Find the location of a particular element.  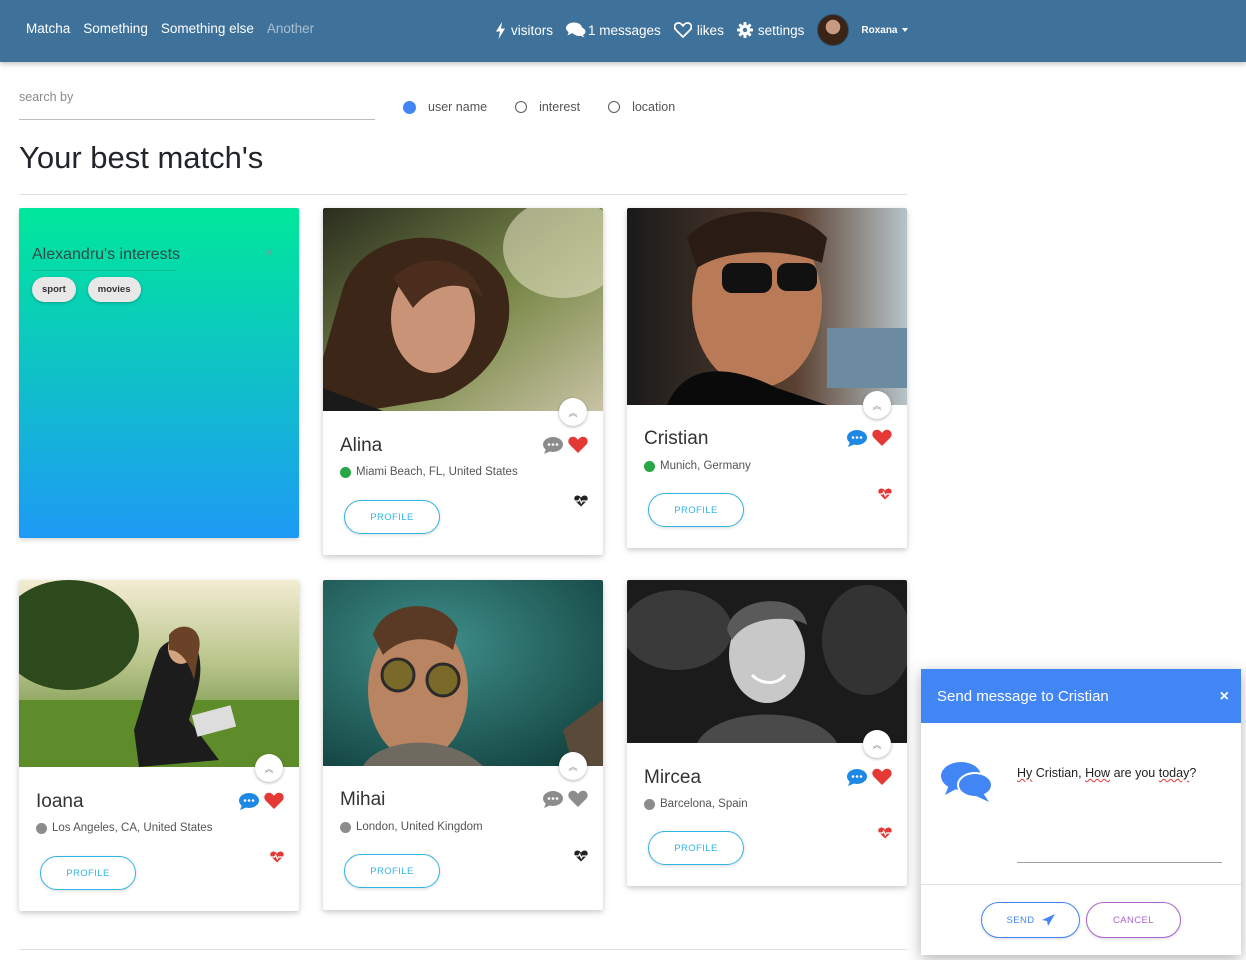

heart-outline-icon is located at coordinates (682, 30).